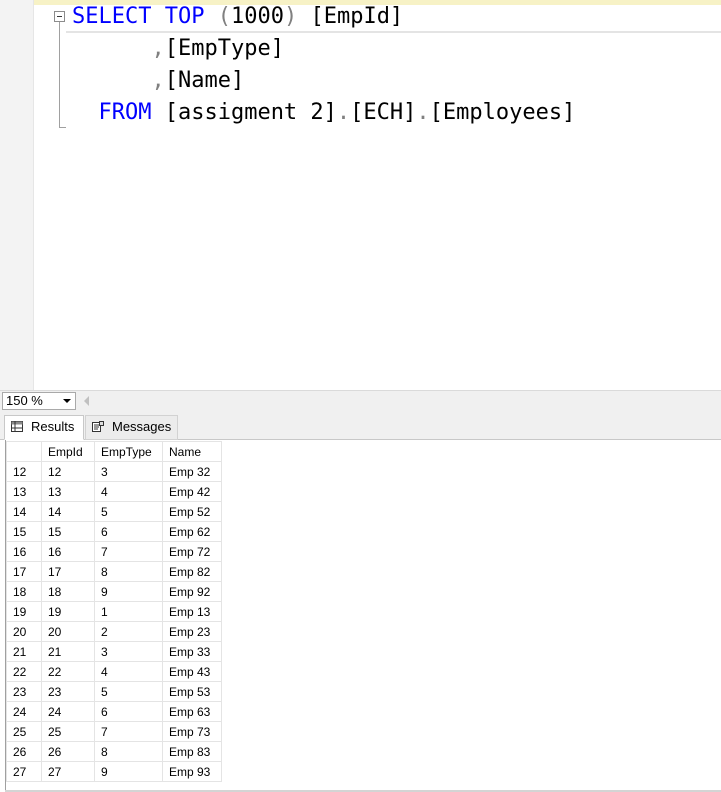 The image size is (721, 792). I want to click on grid-cell: 21, so click(68, 651).